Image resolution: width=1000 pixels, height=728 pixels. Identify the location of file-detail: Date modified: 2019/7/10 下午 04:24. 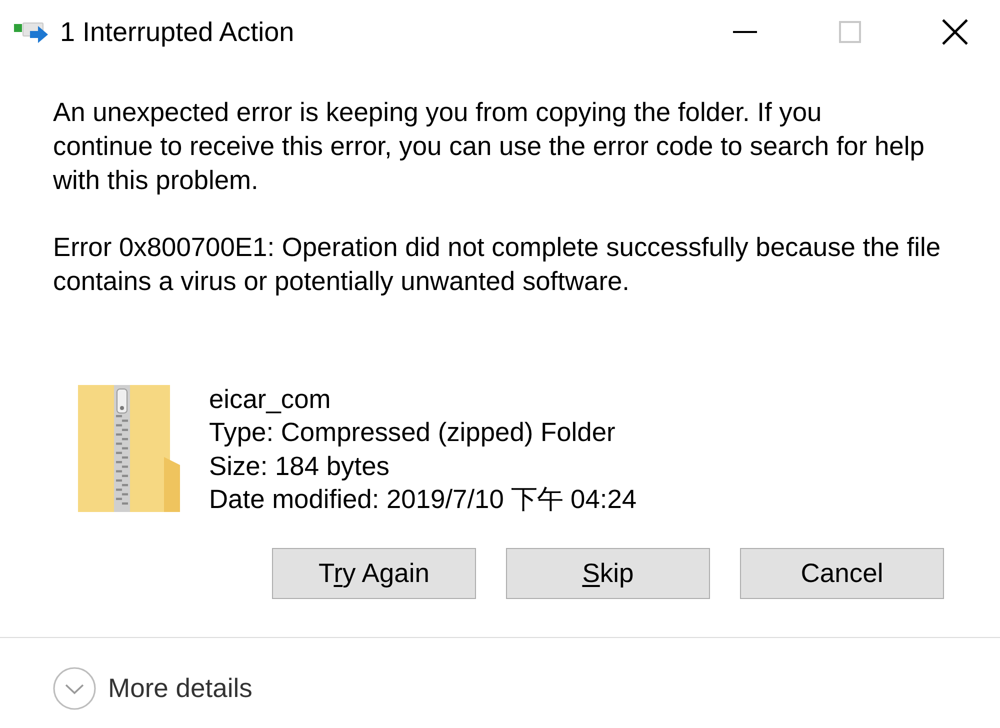
(423, 499).